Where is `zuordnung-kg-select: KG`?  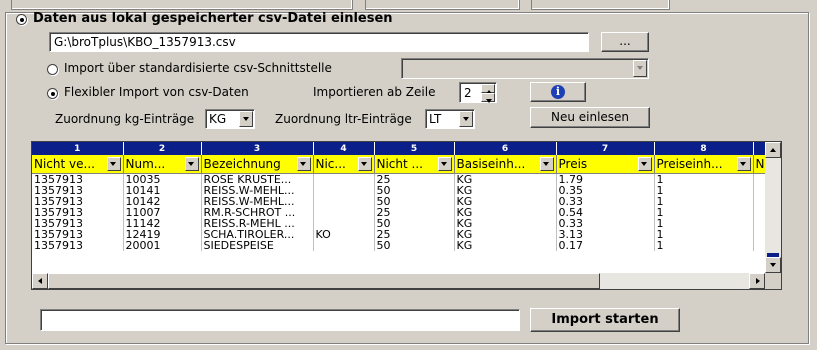
zuordnung-kg-select: KG is located at coordinates (230, 119).